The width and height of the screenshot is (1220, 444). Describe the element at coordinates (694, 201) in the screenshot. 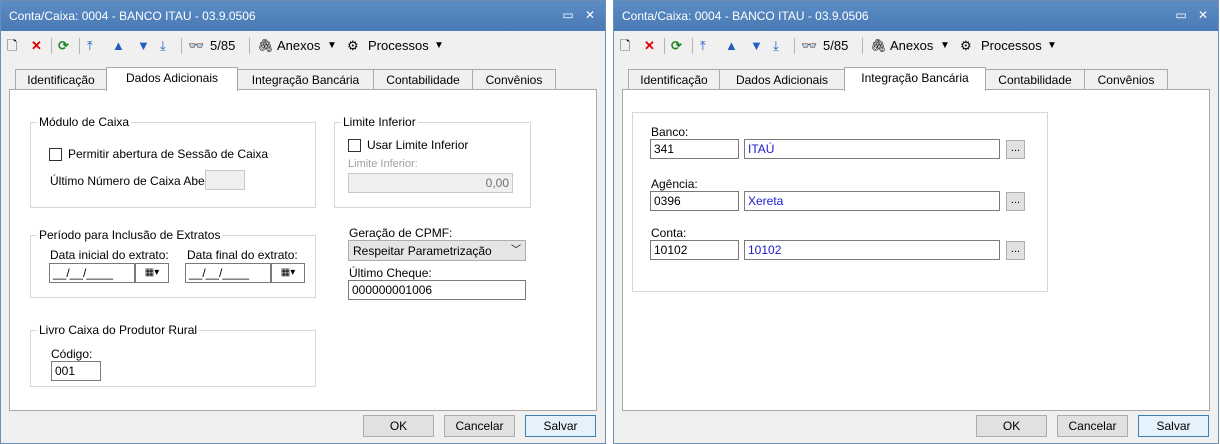

I see `agencia-code-field: 0396` at that location.